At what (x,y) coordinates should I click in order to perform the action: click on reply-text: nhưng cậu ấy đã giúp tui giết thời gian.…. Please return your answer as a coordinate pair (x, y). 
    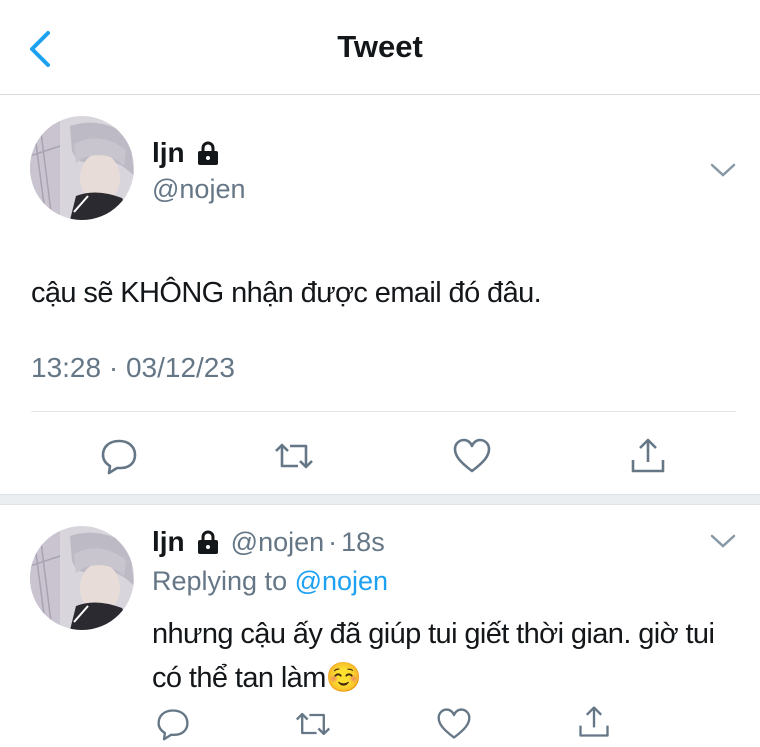
    Looking at the image, I should click on (433, 656).